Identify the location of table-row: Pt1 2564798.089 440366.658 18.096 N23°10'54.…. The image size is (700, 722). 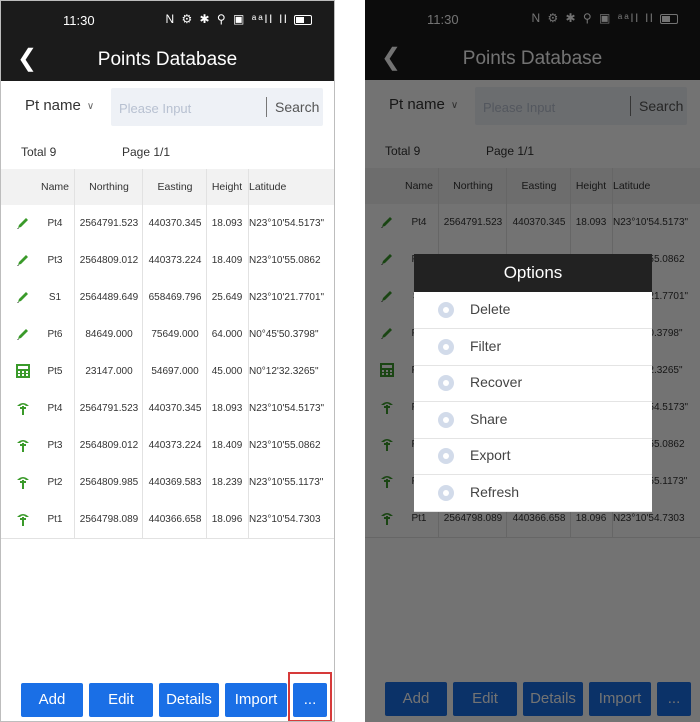
(167, 520).